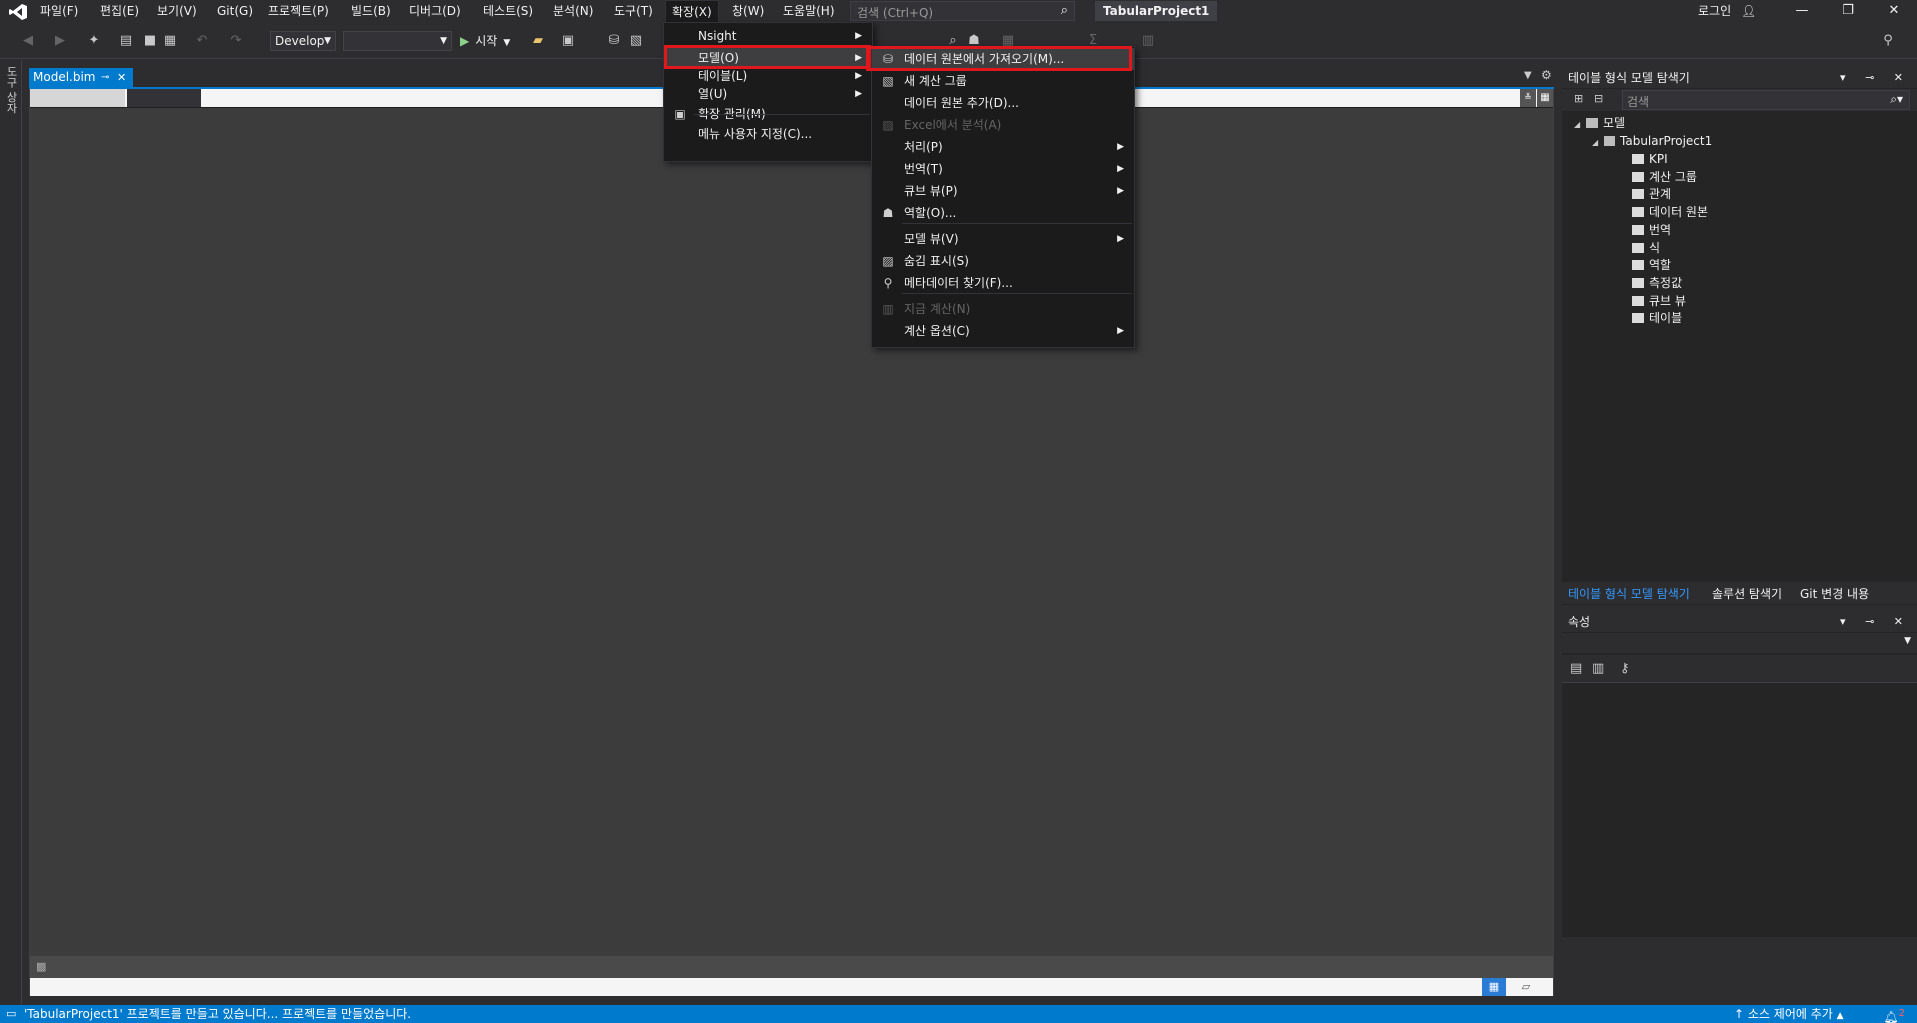 This screenshot has height=1023, width=1917. I want to click on extensions-menu-item: 열(U) ▶, so click(768, 94).